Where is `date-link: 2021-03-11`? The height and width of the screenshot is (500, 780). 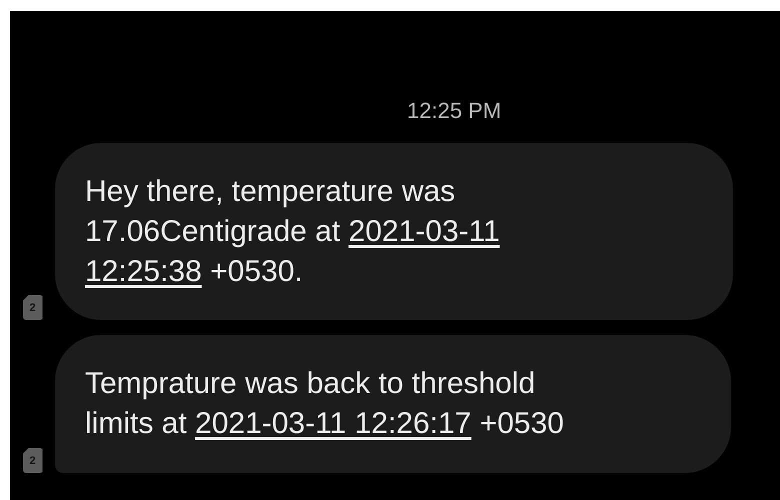
date-link: 2021-03-11 is located at coordinates (424, 231).